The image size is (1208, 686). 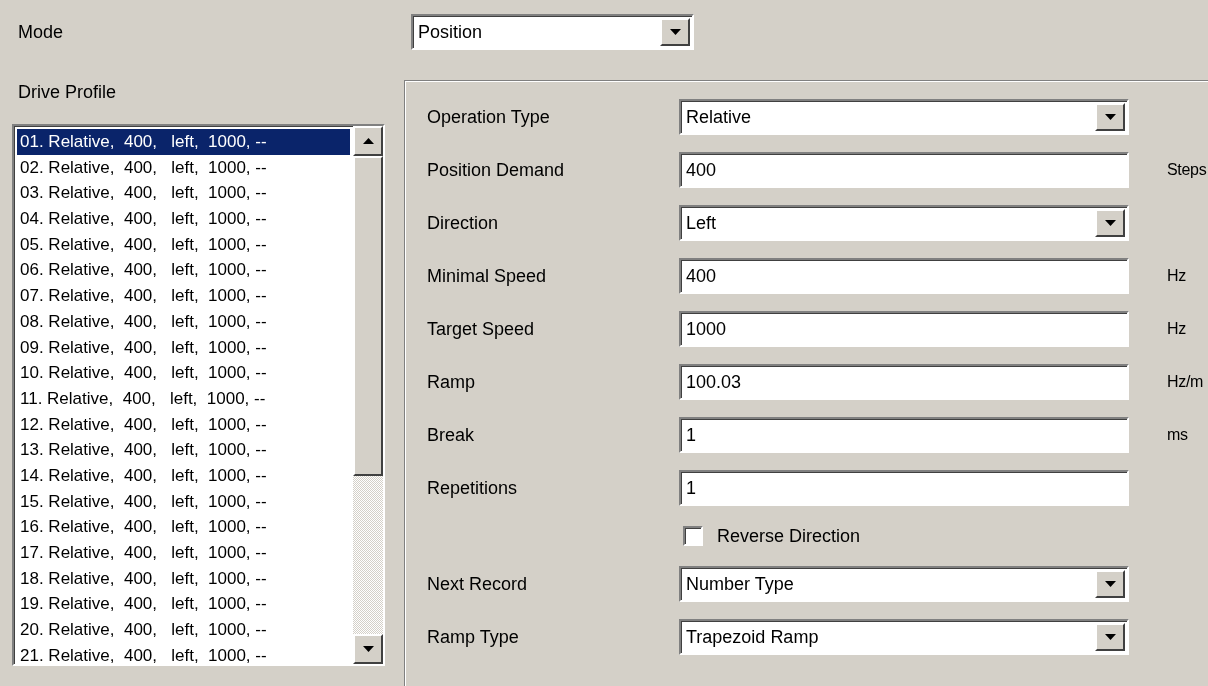 What do you see at coordinates (183, 219) in the screenshot?
I see `list-item: 04. Relative, 400, left, 1000, --` at bounding box center [183, 219].